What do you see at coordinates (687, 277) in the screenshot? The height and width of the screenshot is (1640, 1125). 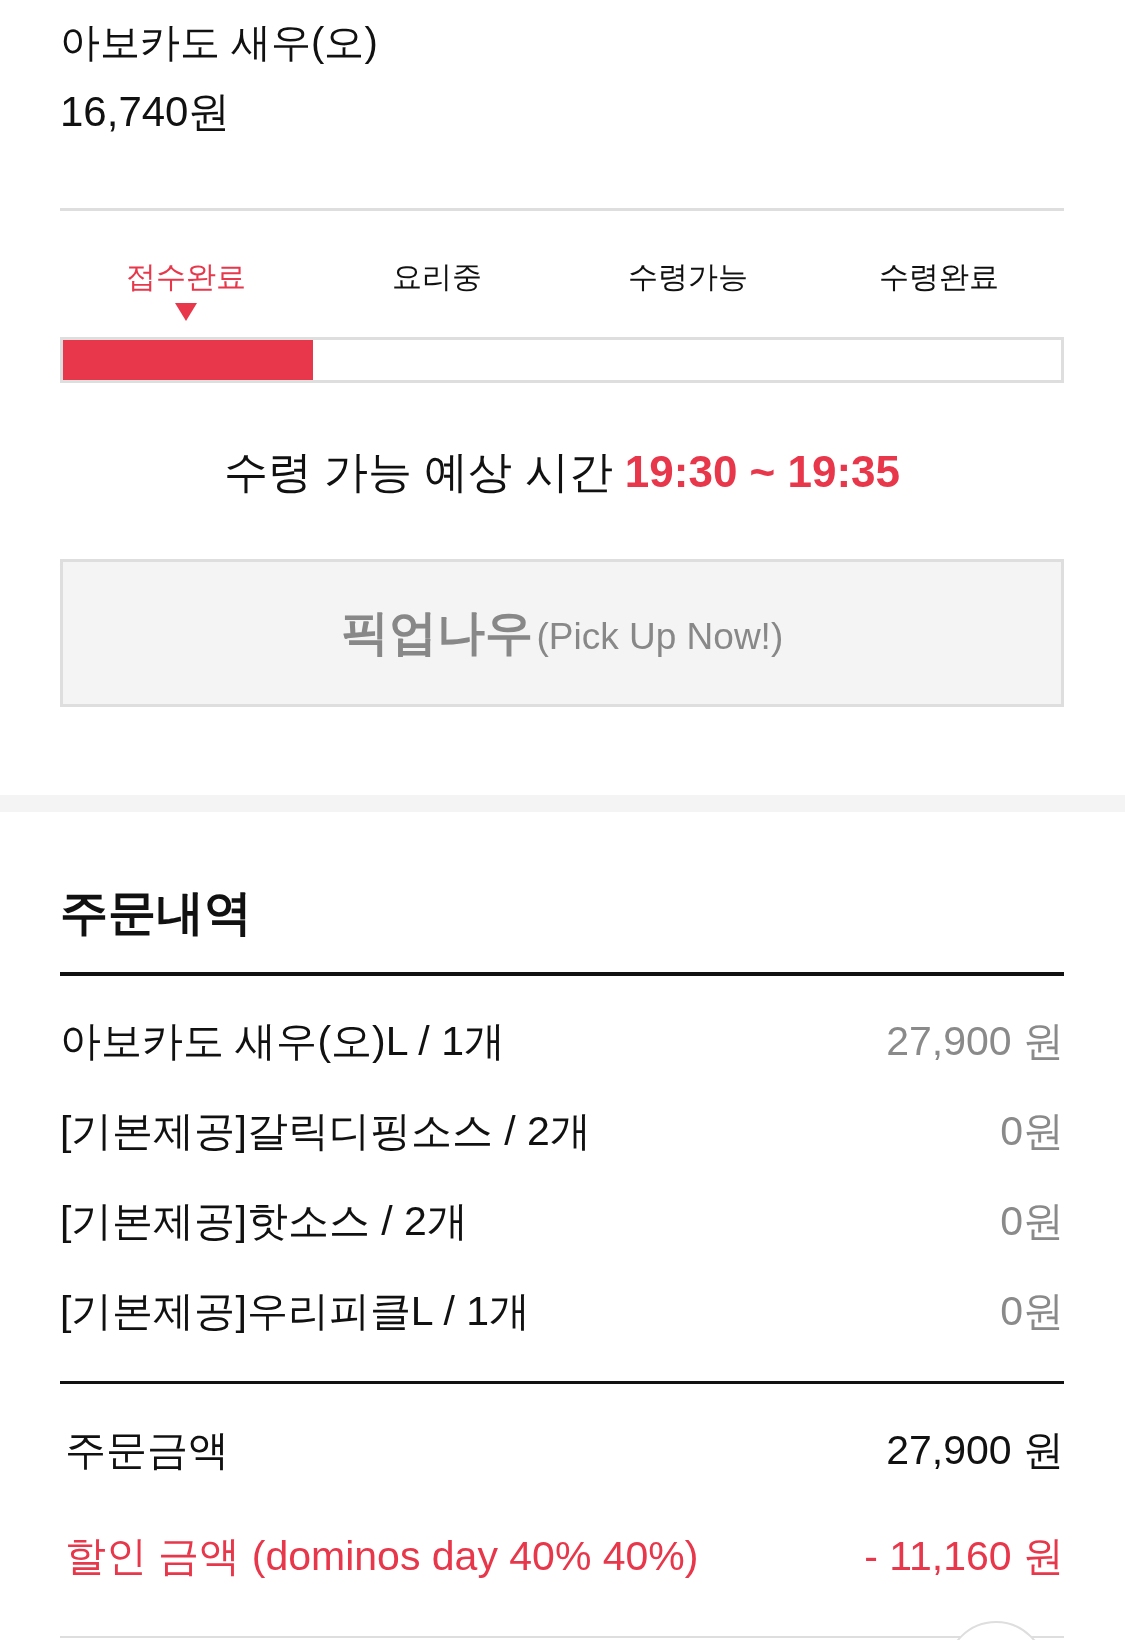 I see `status-step-label: 수령가능` at bounding box center [687, 277].